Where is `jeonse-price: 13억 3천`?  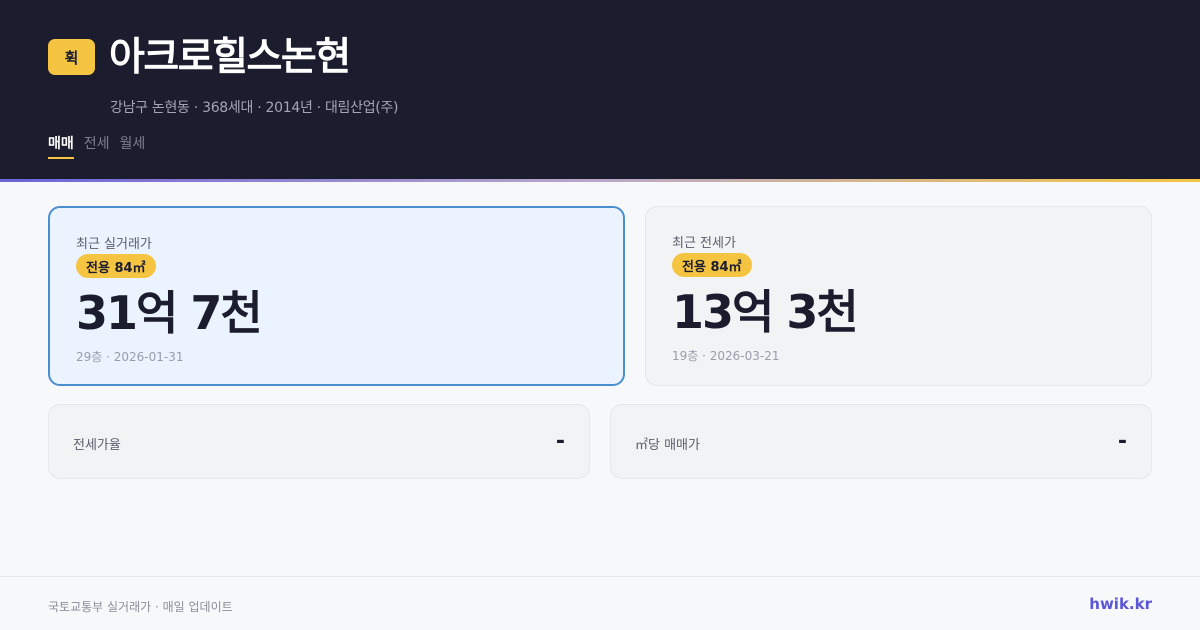
jeonse-price: 13억 3천 is located at coordinates (765, 312).